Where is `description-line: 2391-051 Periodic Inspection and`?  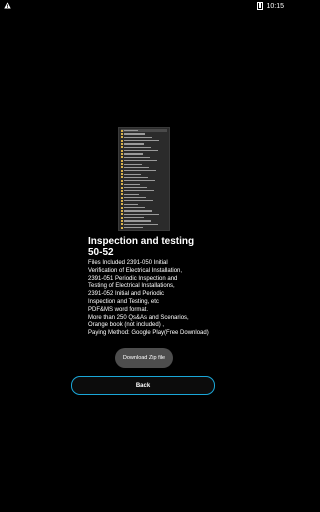
description-line: 2391-051 Periodic Inspection and is located at coordinates (133, 278).